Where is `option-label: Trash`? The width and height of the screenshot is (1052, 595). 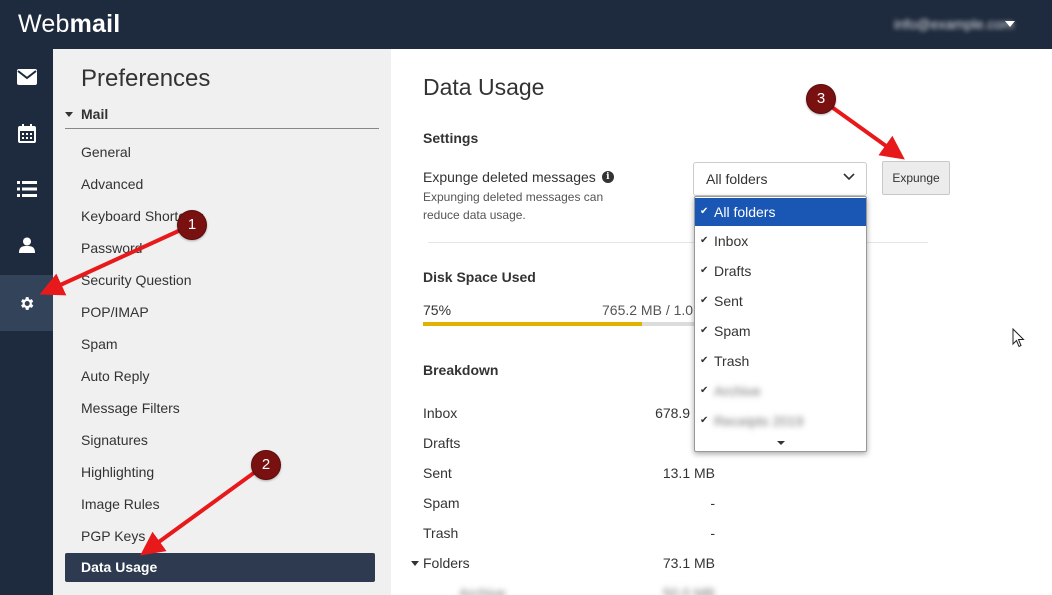
option-label: Trash is located at coordinates (732, 361).